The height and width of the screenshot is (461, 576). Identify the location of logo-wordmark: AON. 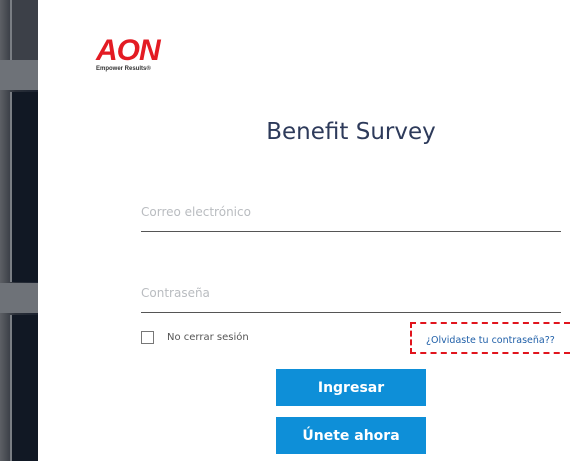
(128, 50).